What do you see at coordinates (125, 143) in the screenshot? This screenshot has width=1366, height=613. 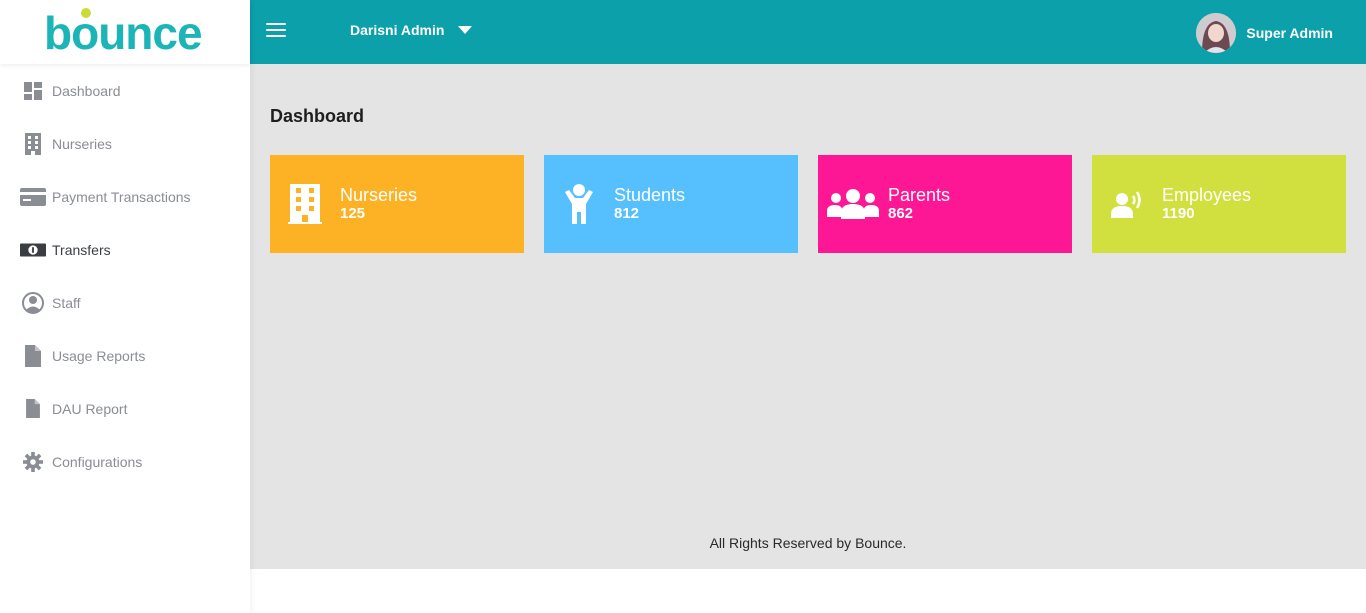 I see `sidebar-item-nurseries: Nurseries` at bounding box center [125, 143].